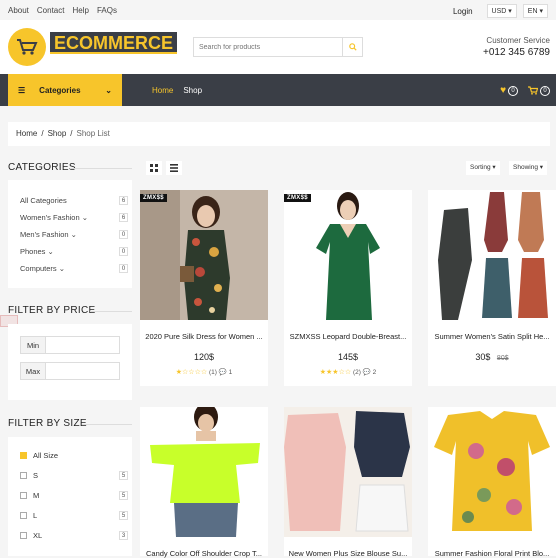 Image resolution: width=556 pixels, height=558 pixels. I want to click on product-rating: ★☆☆☆☆ (1) 💬 1, so click(204, 372).